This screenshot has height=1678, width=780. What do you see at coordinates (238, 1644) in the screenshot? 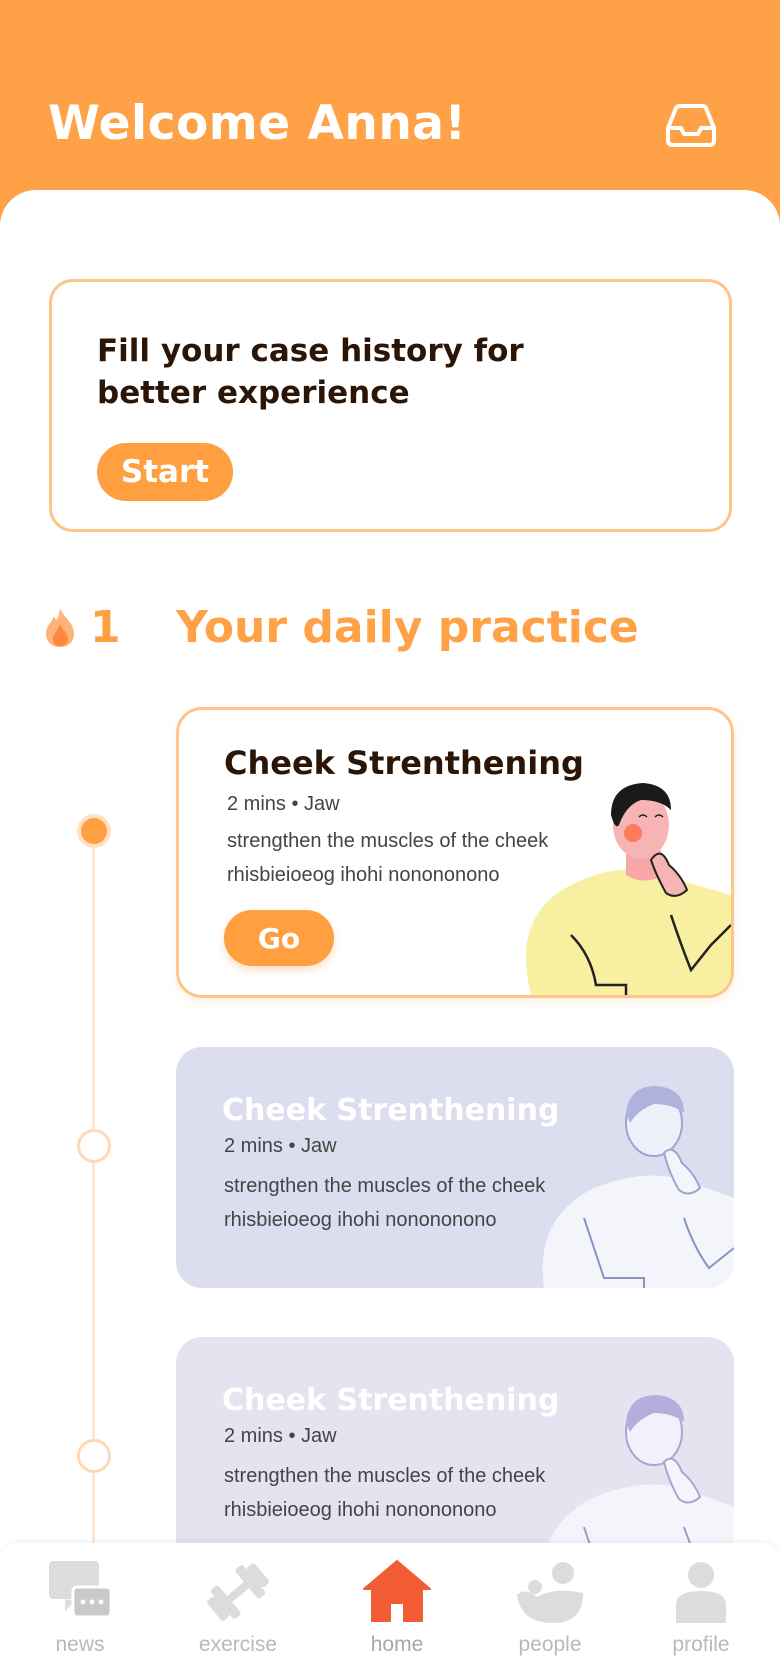
I see `tab-label: exercise` at bounding box center [238, 1644].